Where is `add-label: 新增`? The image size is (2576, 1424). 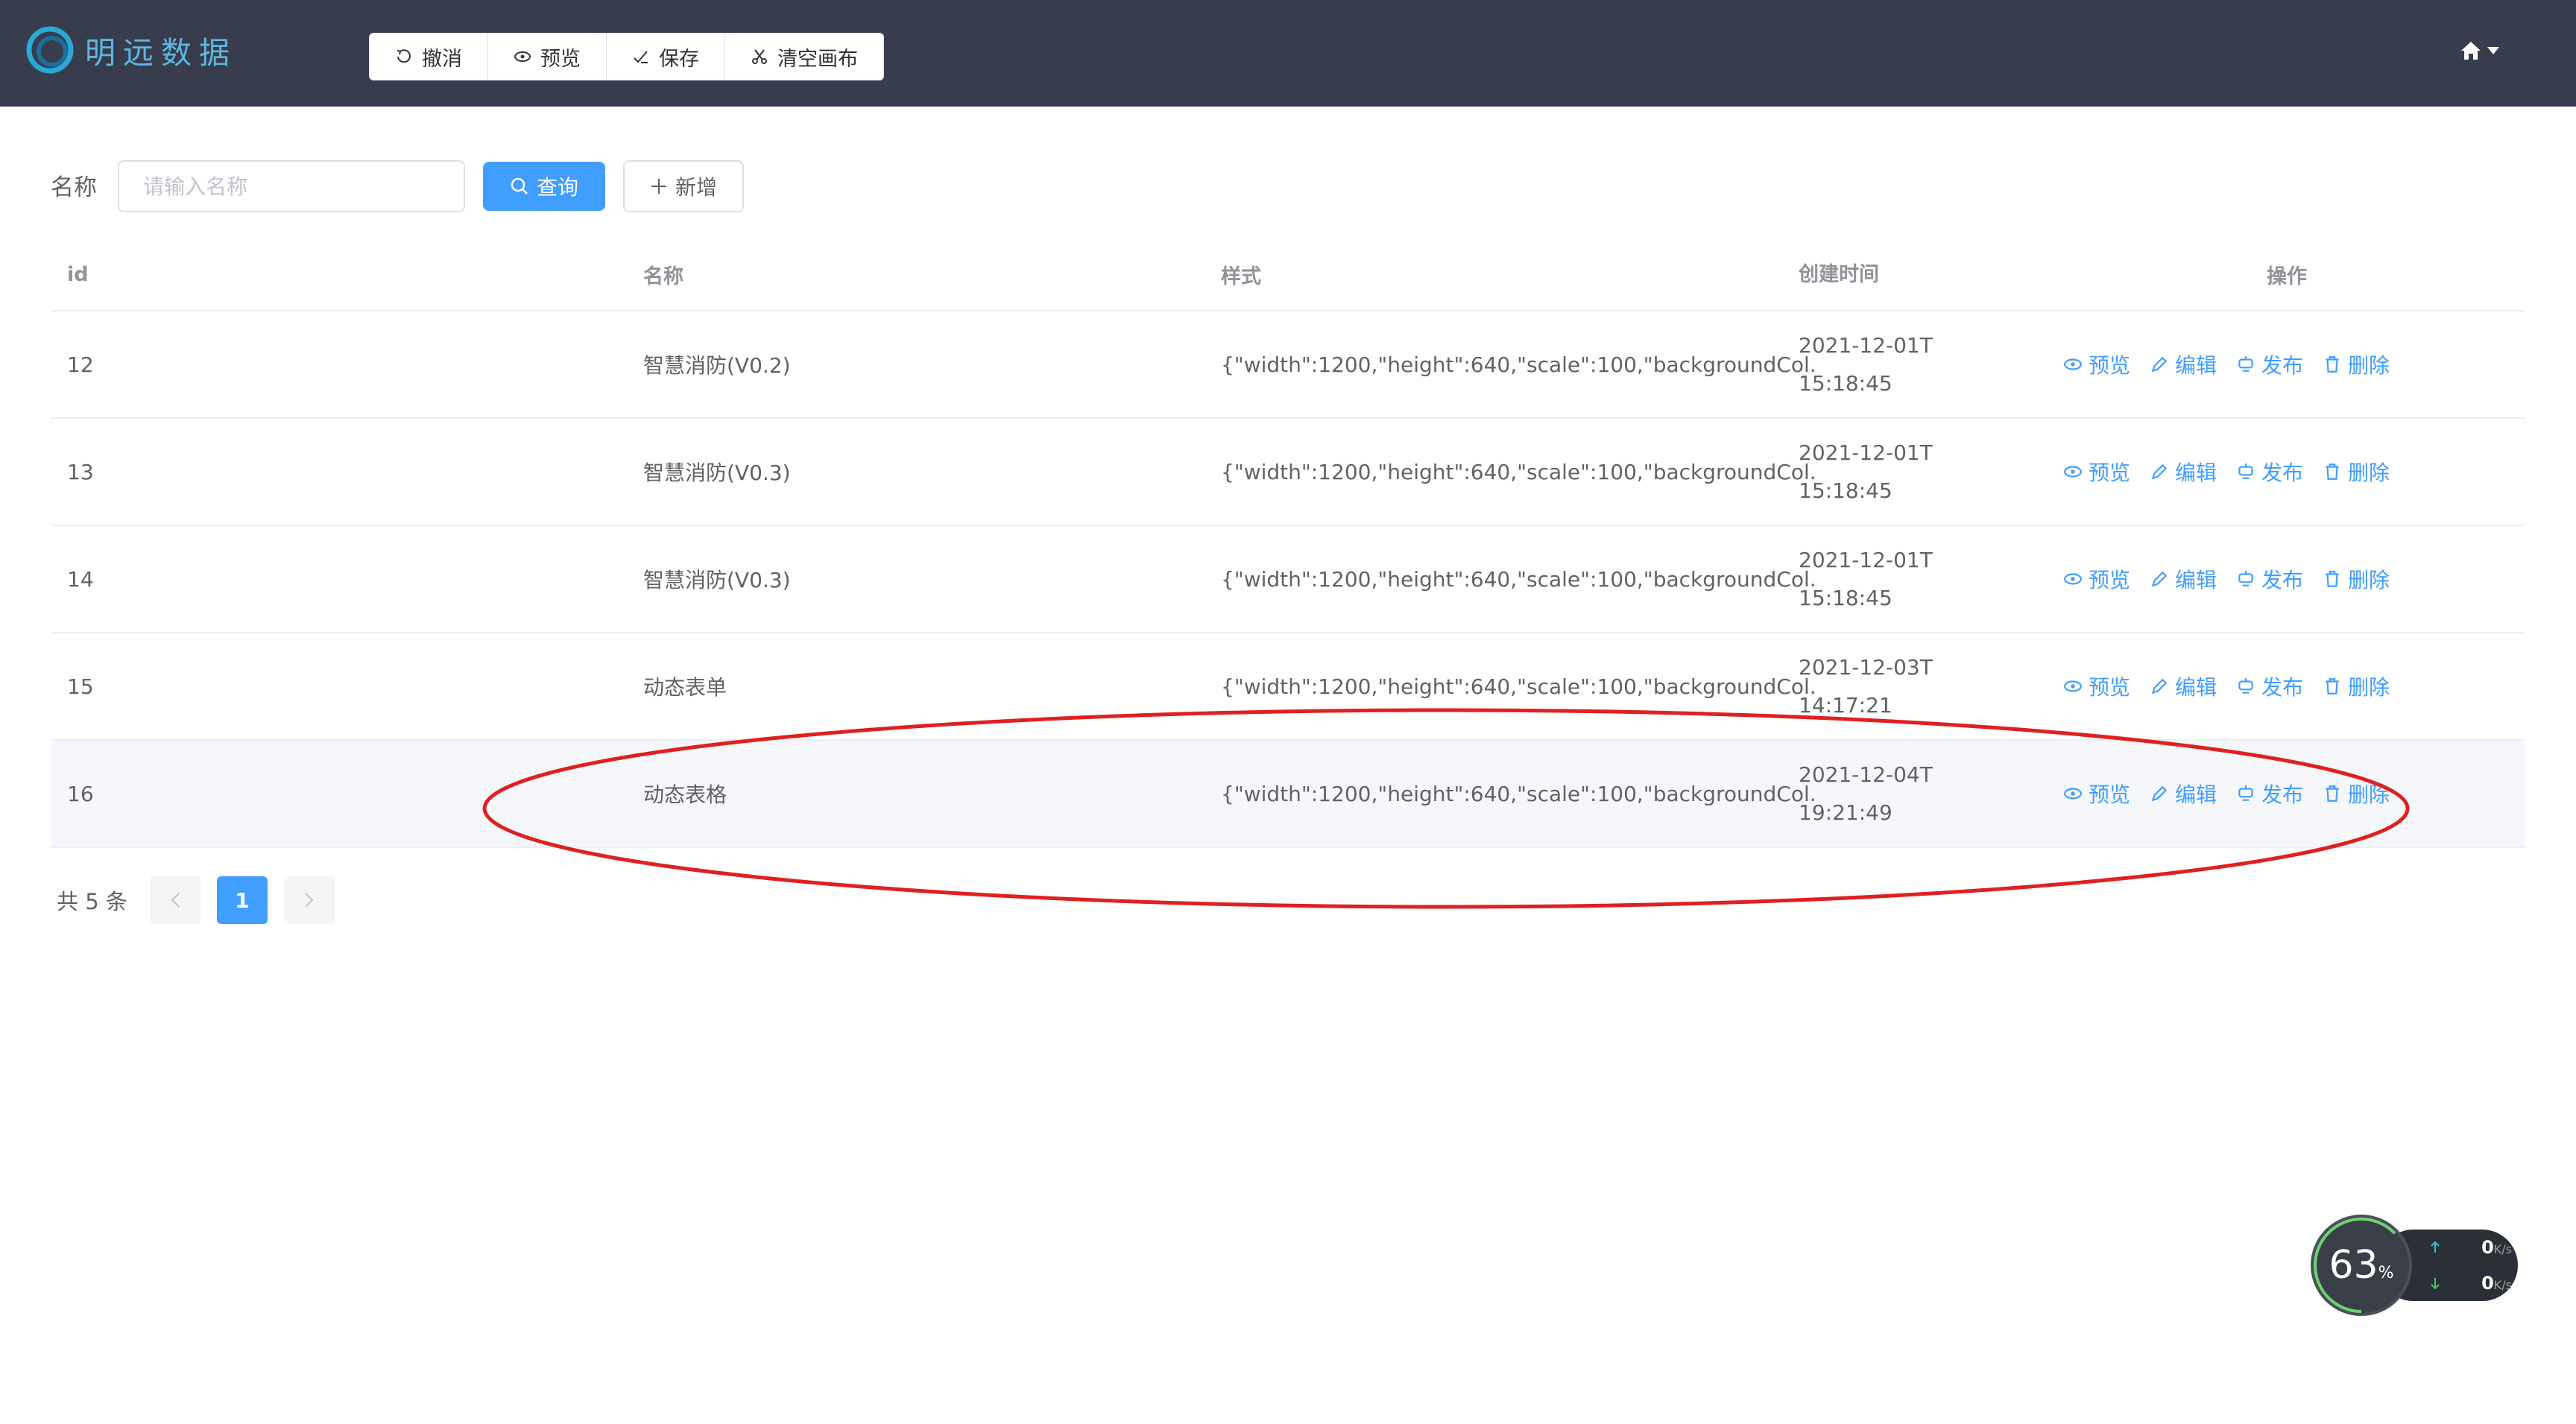
add-label: 新增 is located at coordinates (696, 188).